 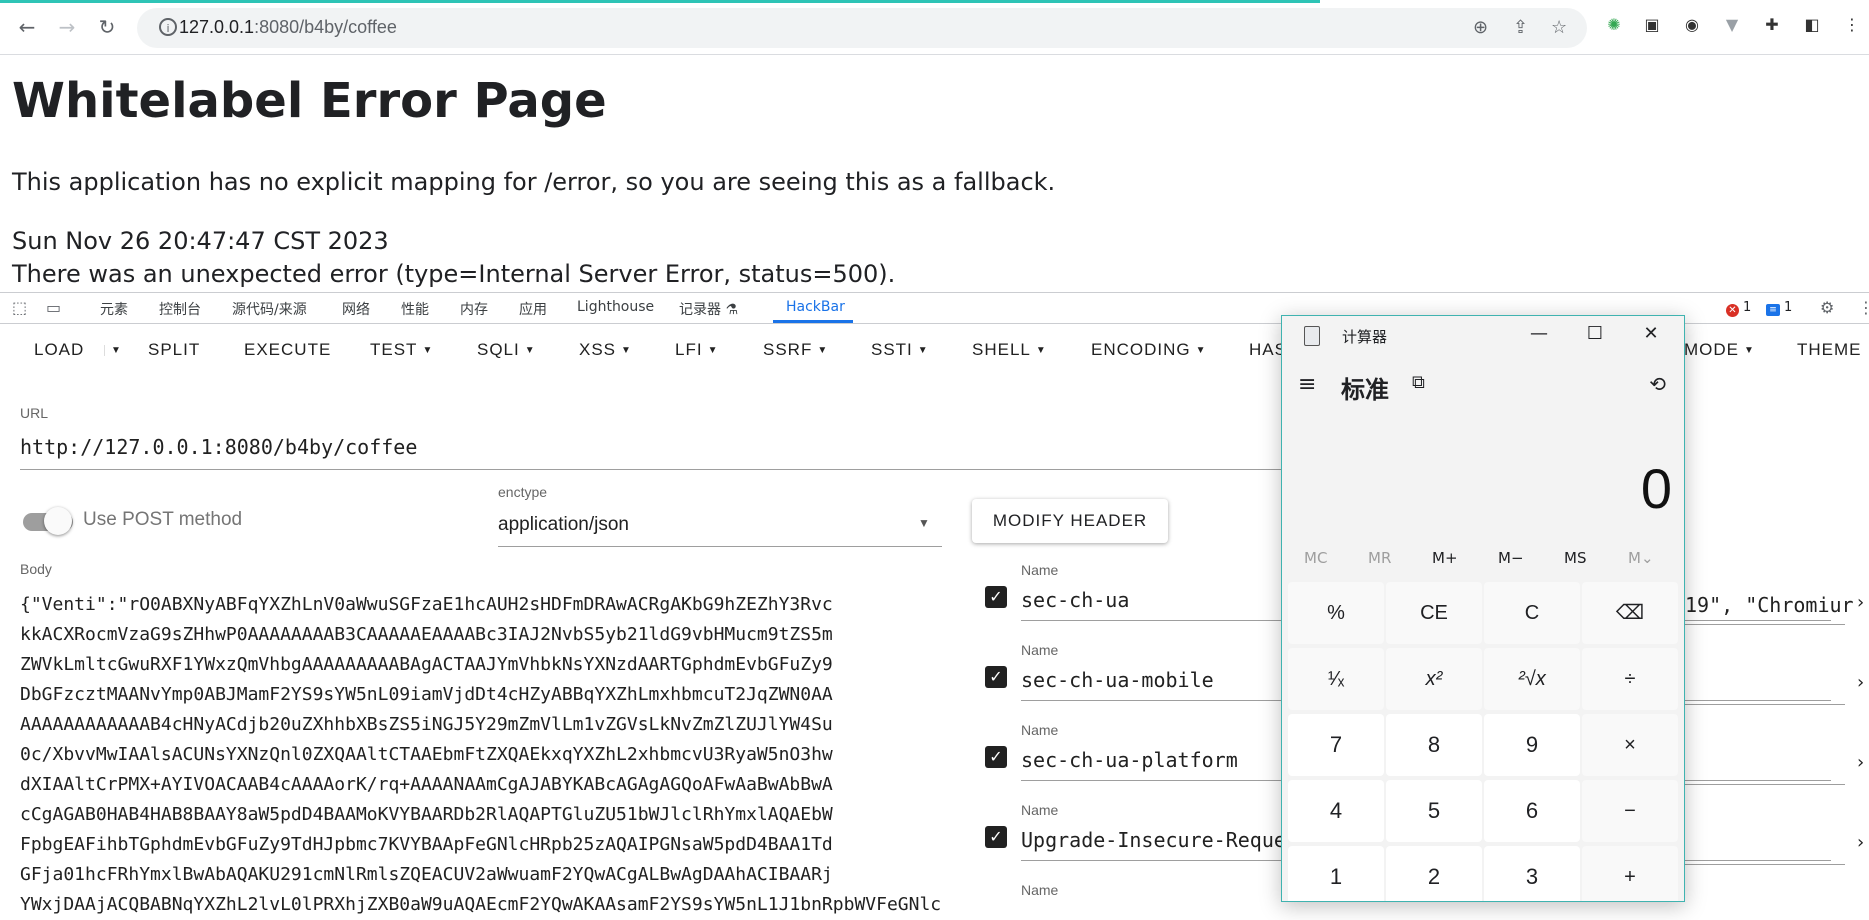 What do you see at coordinates (1532, 679) in the screenshot?
I see `square-root-key: ²√x` at bounding box center [1532, 679].